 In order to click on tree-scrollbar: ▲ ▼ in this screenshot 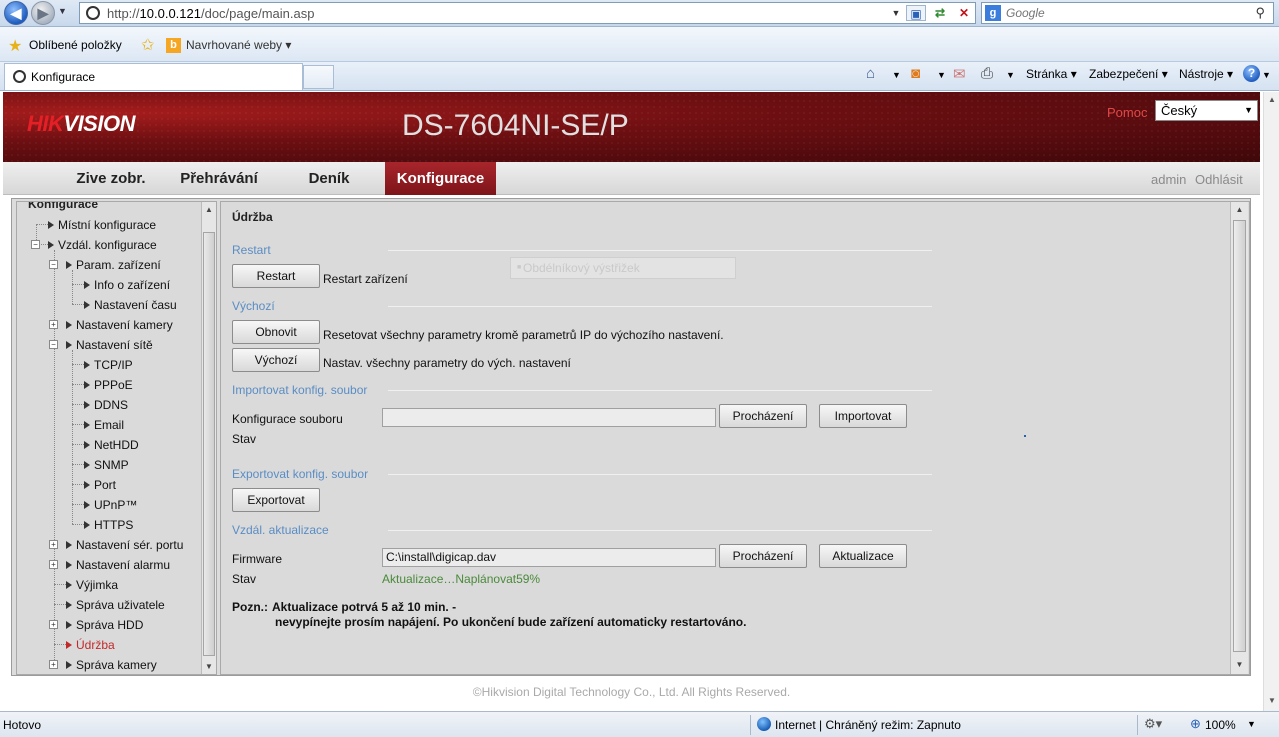, I will do `click(208, 438)`.